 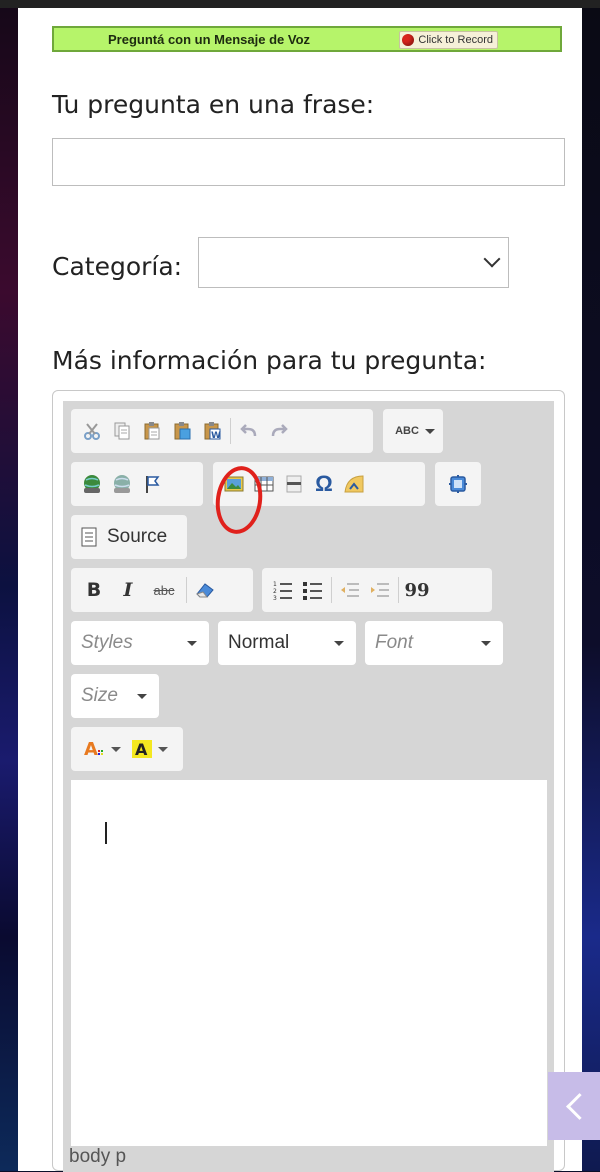 I want to click on record-button: Click to Record, so click(x=448, y=40).